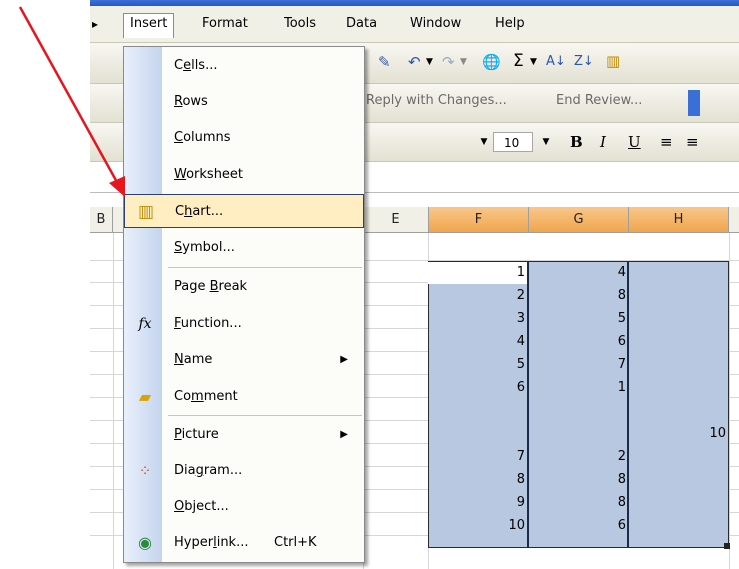  What do you see at coordinates (69, 95) in the screenshot?
I see `arrow-line` at bounding box center [69, 95].